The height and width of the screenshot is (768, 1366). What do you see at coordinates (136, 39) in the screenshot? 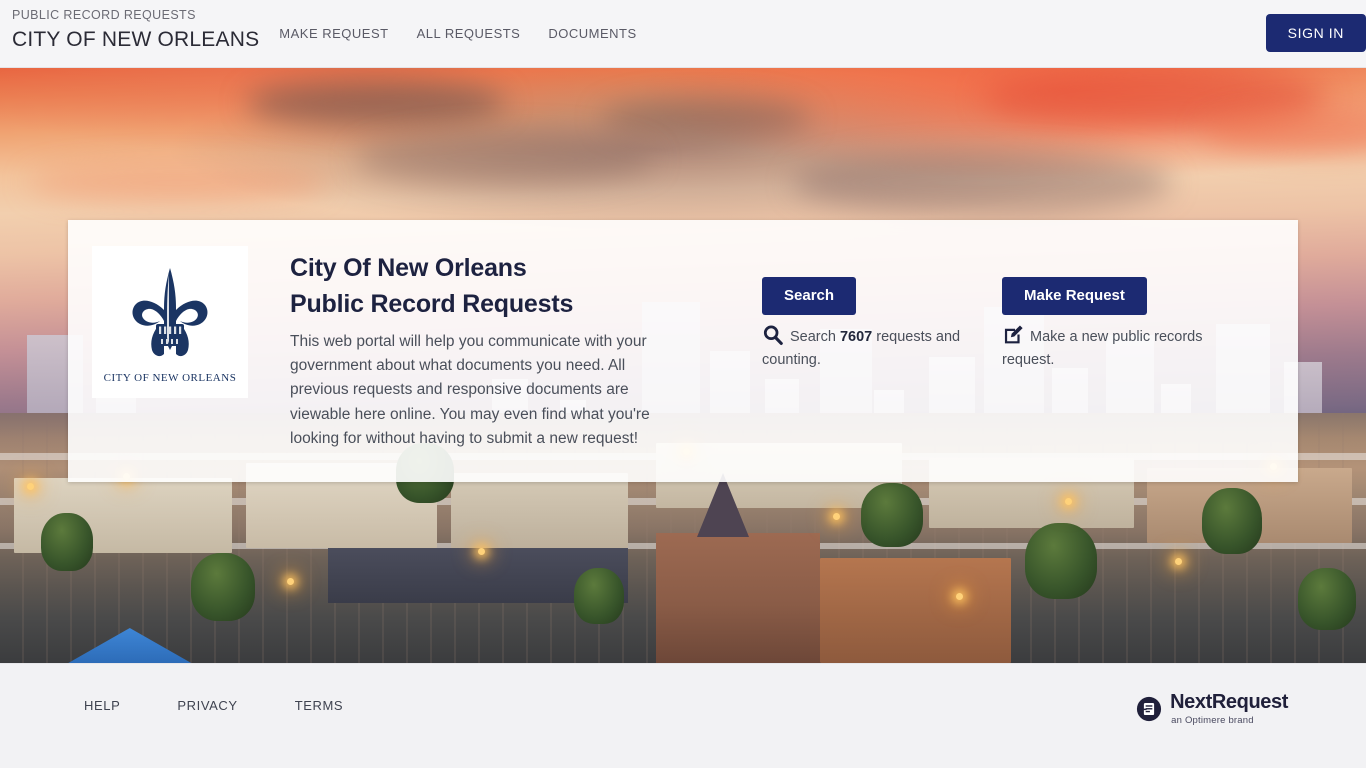
I see `header-org-title: CITY OF NEW ORLEANS` at bounding box center [136, 39].